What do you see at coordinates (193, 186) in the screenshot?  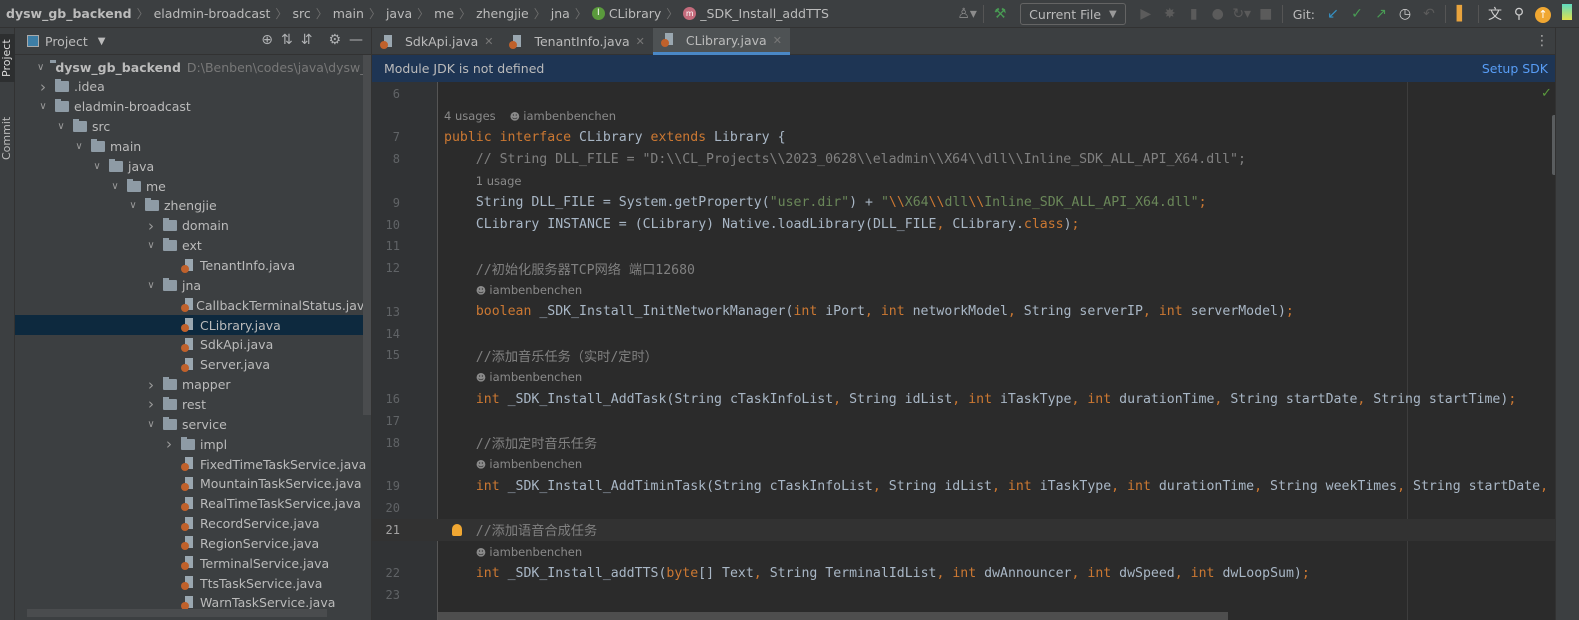 I see `tree-item: ∨ me` at bounding box center [193, 186].